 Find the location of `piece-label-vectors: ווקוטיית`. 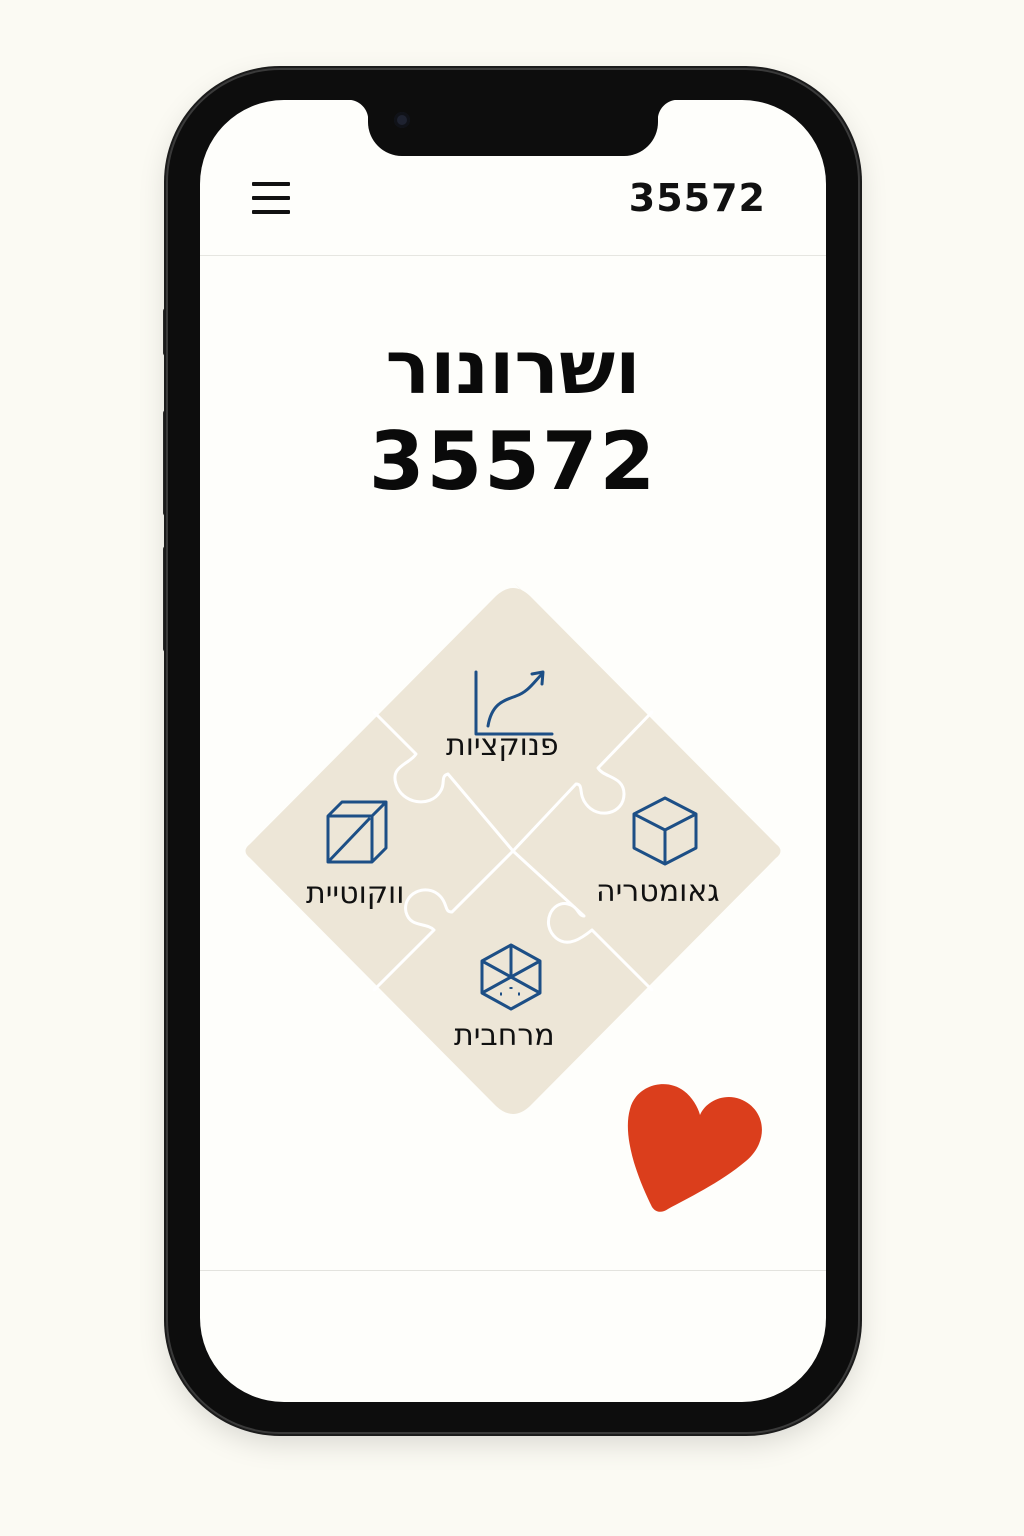

piece-label-vectors: ווקוטיית is located at coordinates (355, 893).